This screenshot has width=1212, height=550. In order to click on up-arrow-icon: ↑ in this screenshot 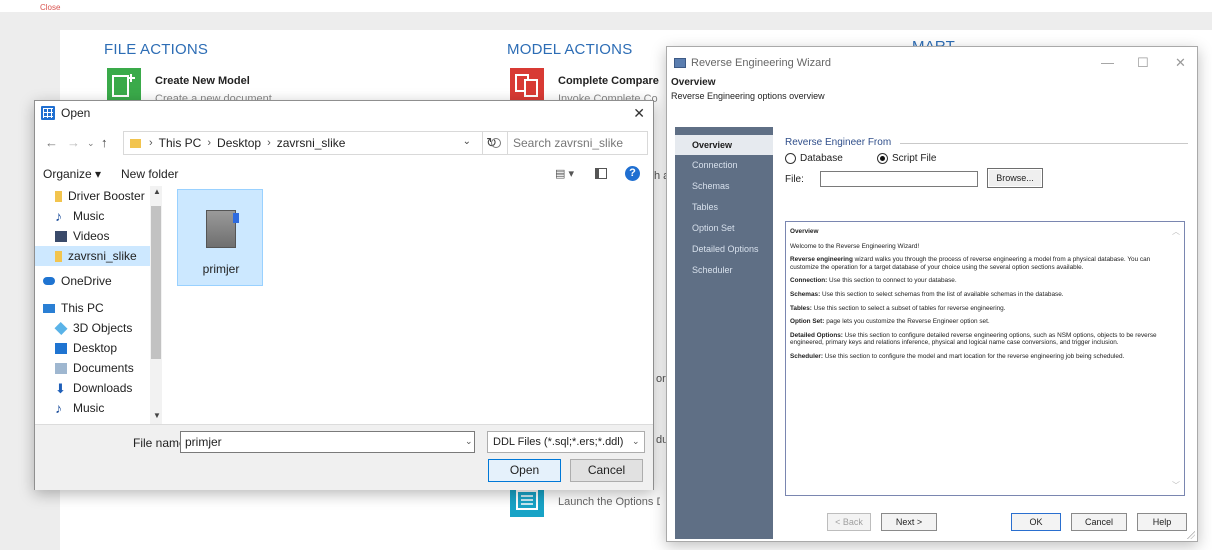, I will do `click(104, 142)`.